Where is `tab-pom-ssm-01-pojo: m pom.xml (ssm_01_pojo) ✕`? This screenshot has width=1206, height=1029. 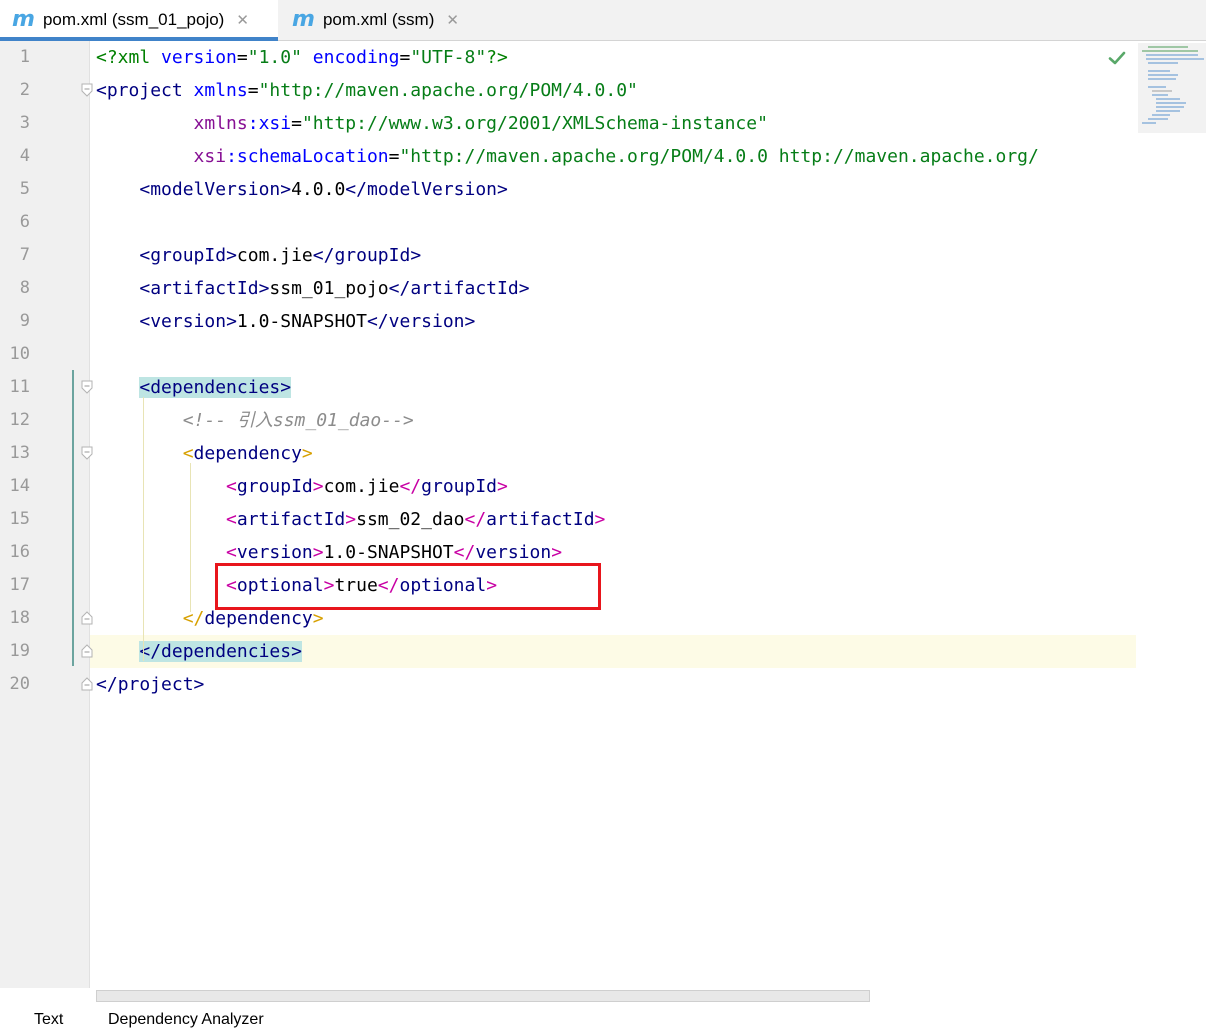 tab-pom-ssm-01-pojo: m pom.xml (ssm_01_pojo) ✕ is located at coordinates (139, 20).